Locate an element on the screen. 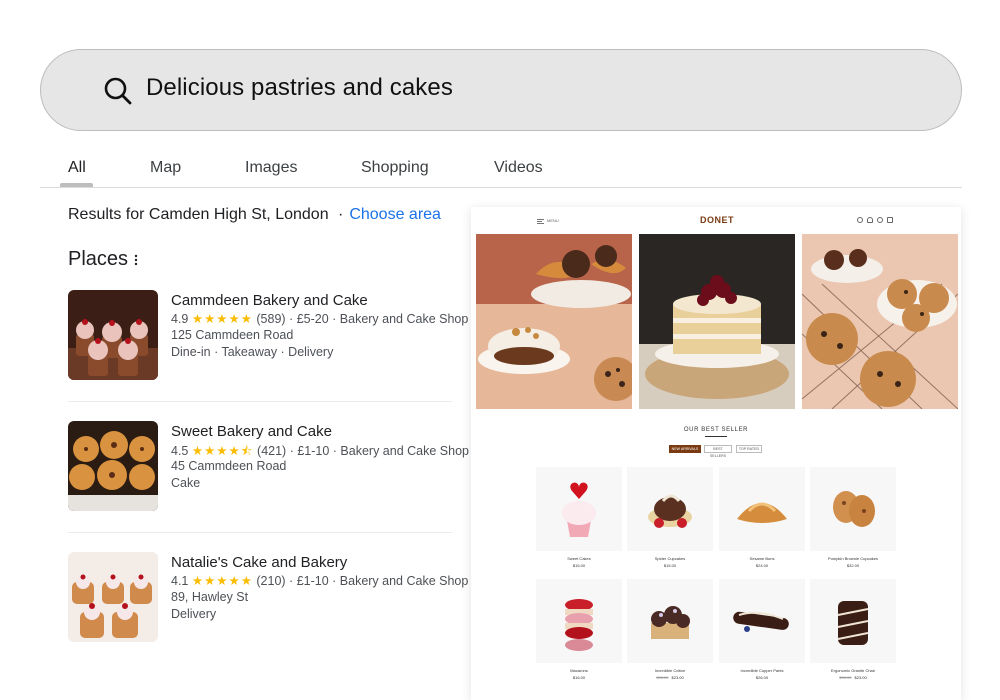 This screenshot has height=700, width=1000. product-price: $35.00 $23.00 is located at coordinates (853, 677).